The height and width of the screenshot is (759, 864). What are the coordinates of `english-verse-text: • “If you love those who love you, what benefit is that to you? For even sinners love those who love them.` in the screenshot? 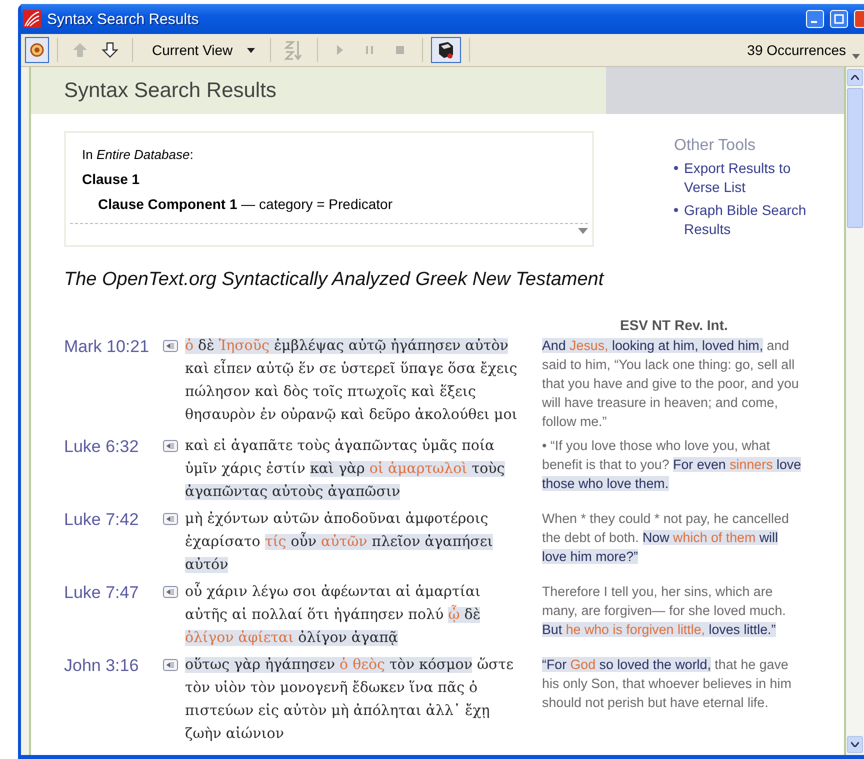 It's located at (672, 465).